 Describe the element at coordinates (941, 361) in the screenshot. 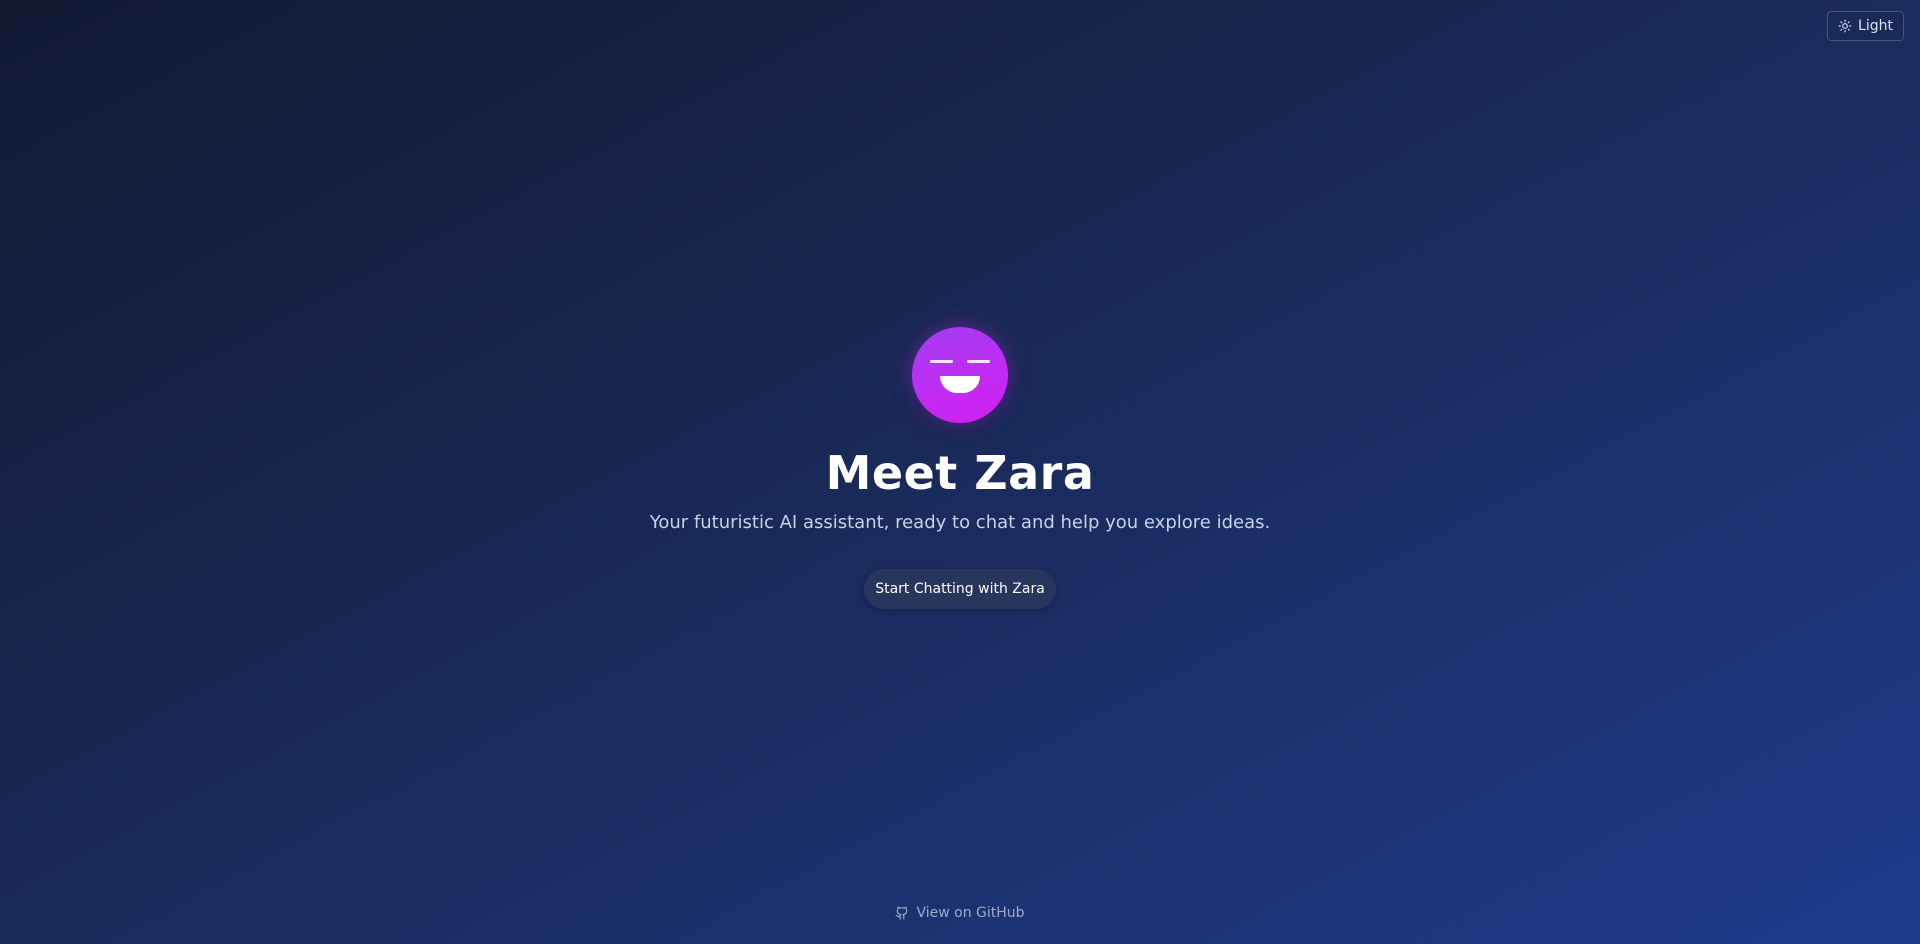

I see `avatar-left-eye` at that location.